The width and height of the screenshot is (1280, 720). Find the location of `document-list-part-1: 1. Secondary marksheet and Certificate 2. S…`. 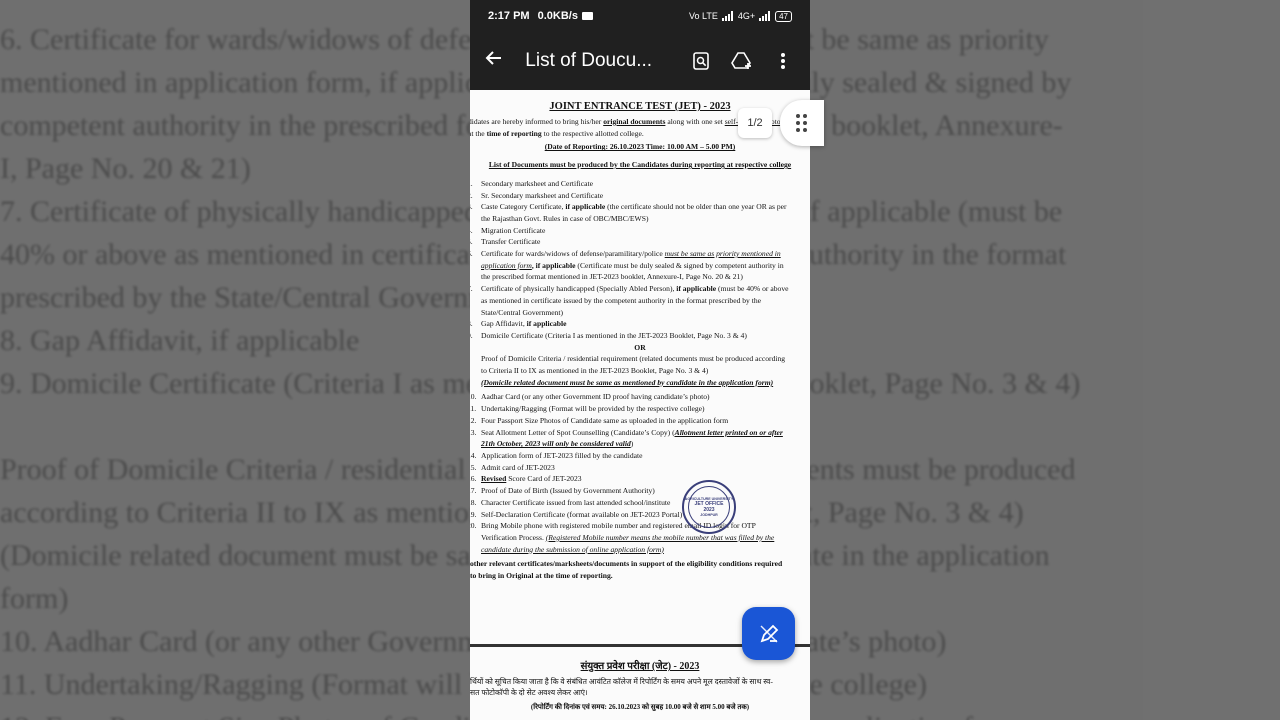

document-list-part-1: 1. Secondary marksheet and Certificate 2. S… is located at coordinates (640, 260).